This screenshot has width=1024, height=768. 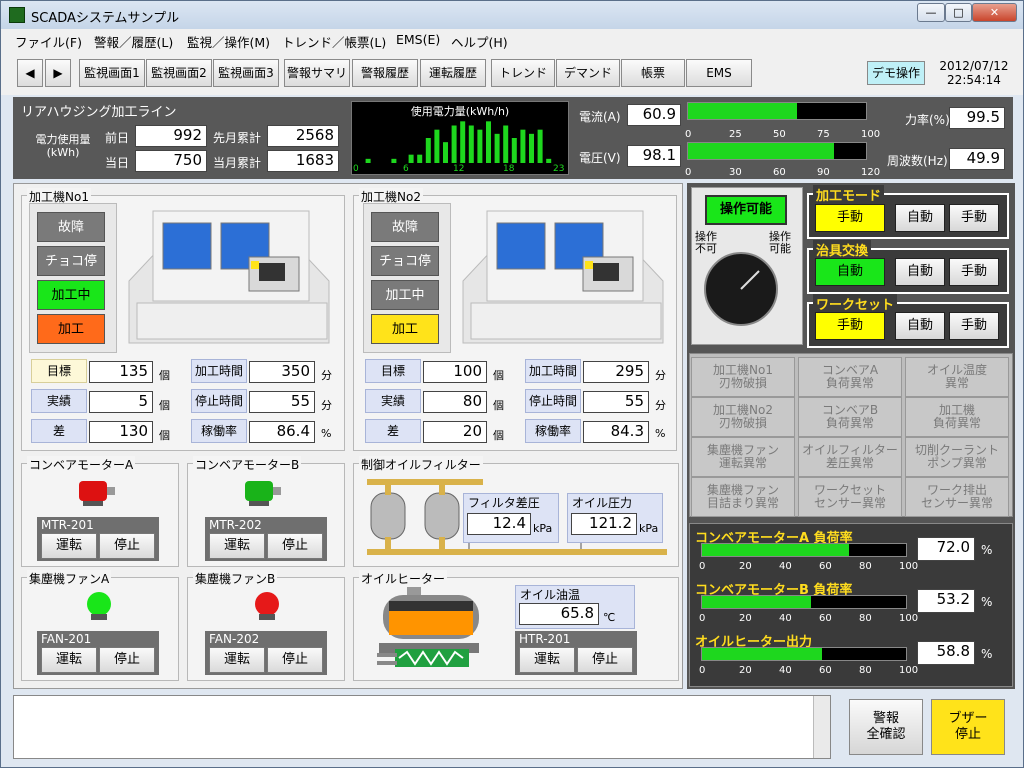 What do you see at coordinates (958, 12) in the screenshot?
I see `maximize-button: □` at bounding box center [958, 12].